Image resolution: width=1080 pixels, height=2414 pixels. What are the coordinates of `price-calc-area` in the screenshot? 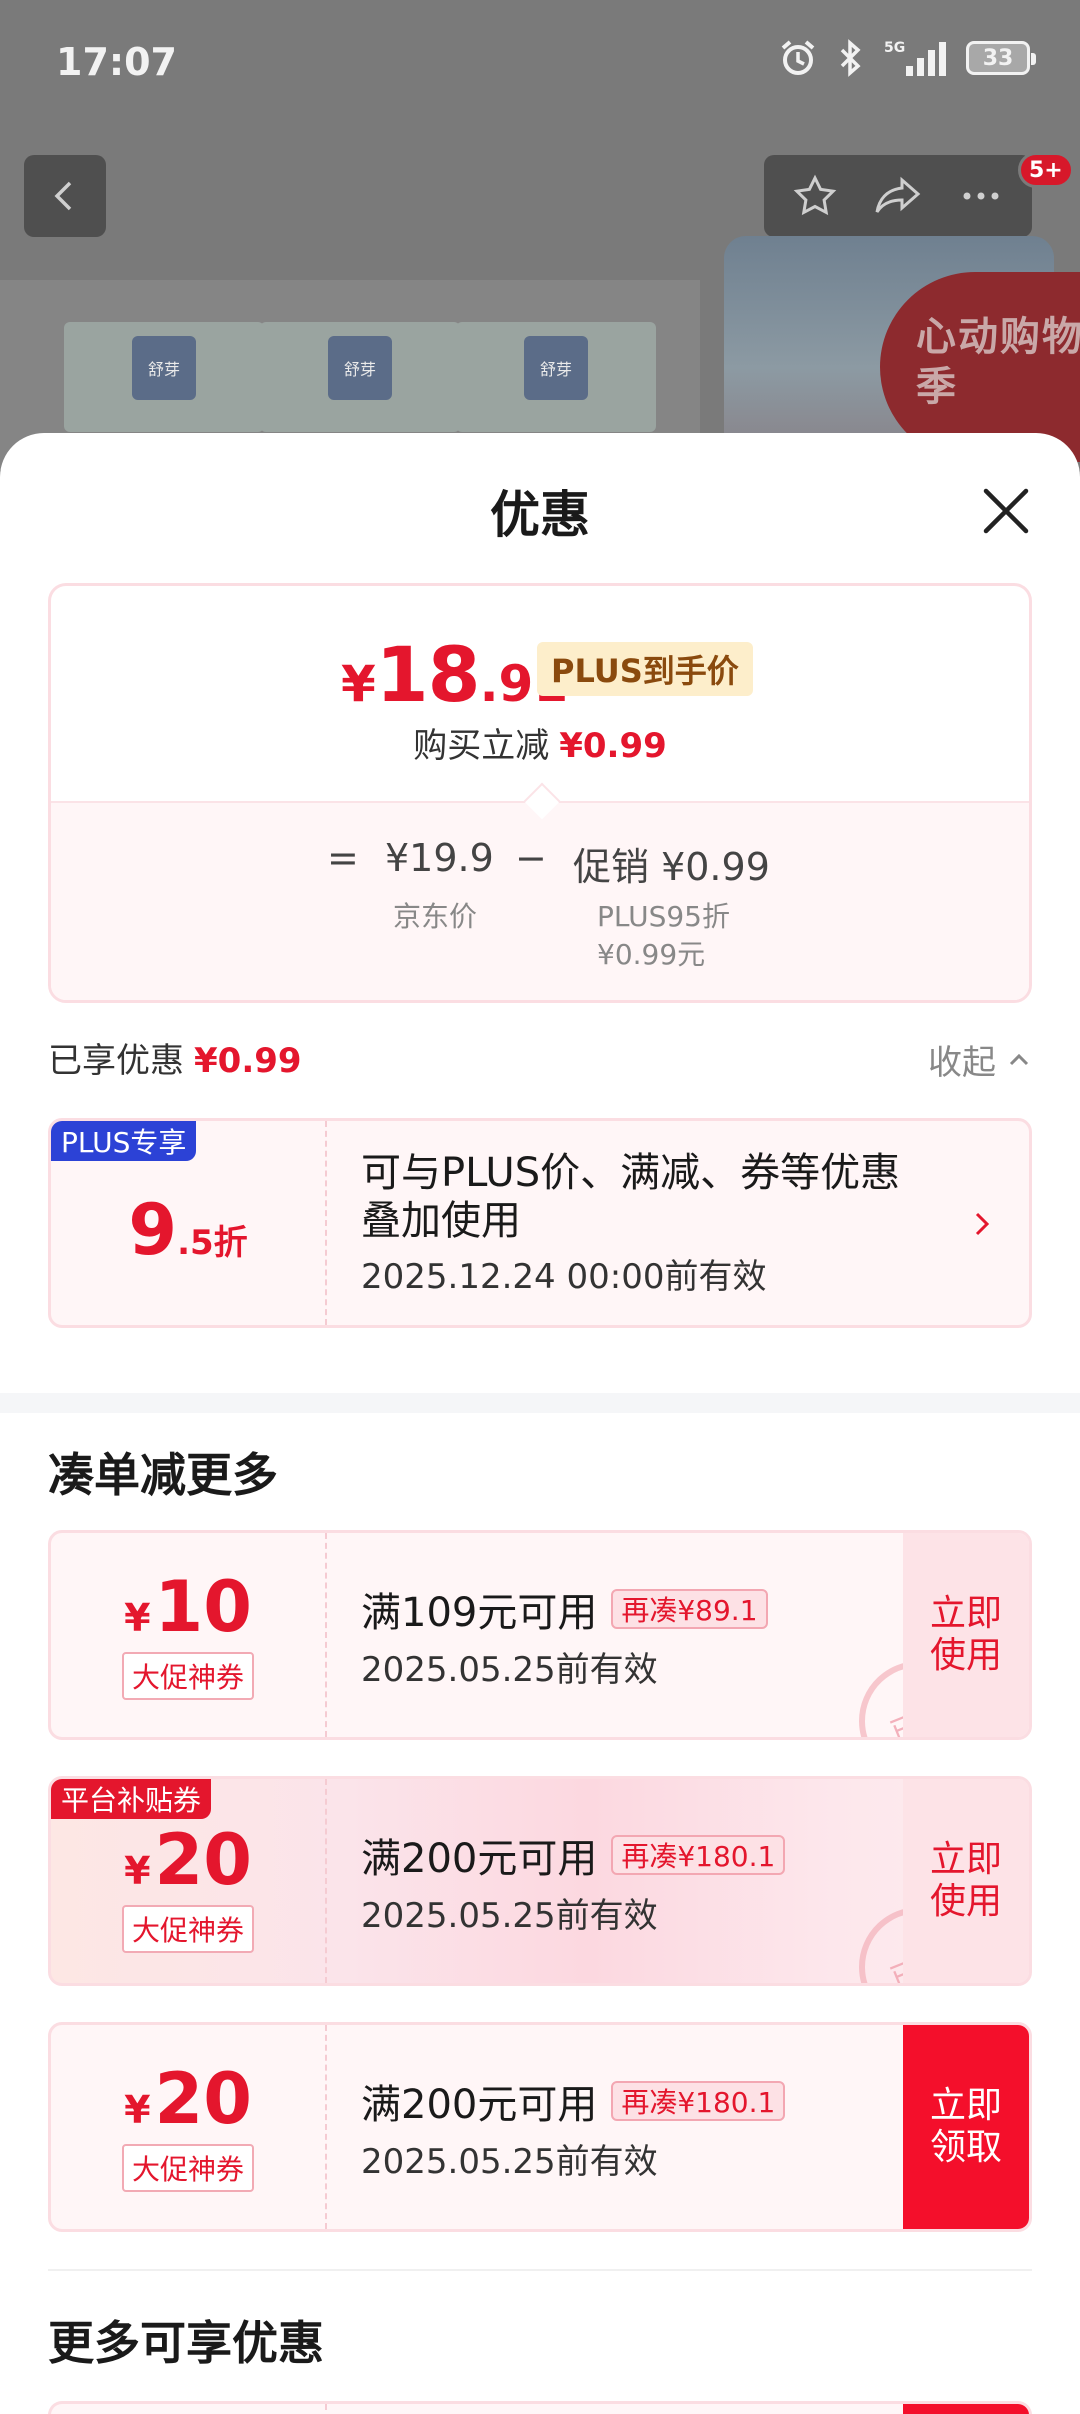 It's located at (540, 900).